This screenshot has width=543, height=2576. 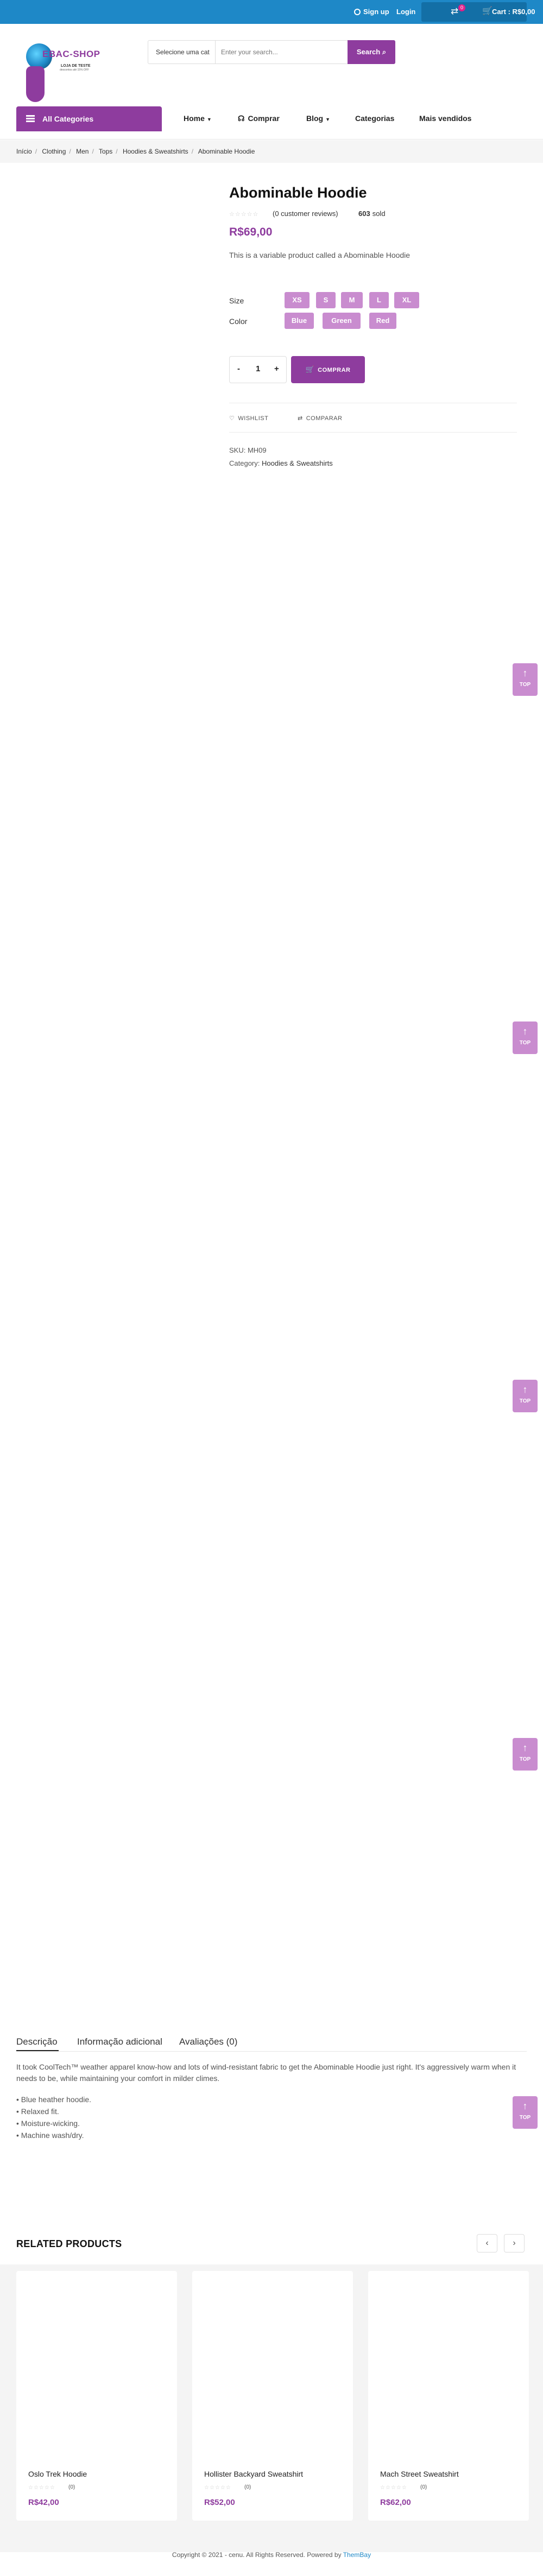 What do you see at coordinates (406, 300) in the screenshot?
I see `size-swatch-xl: XL` at bounding box center [406, 300].